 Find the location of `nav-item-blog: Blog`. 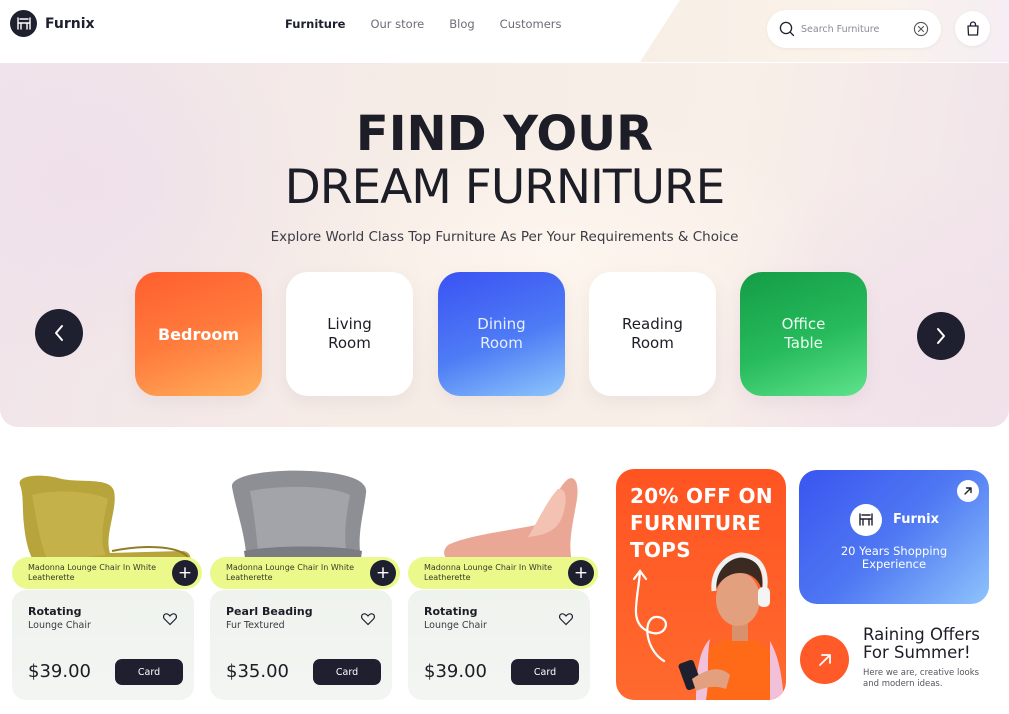

nav-item-blog: Blog is located at coordinates (461, 24).